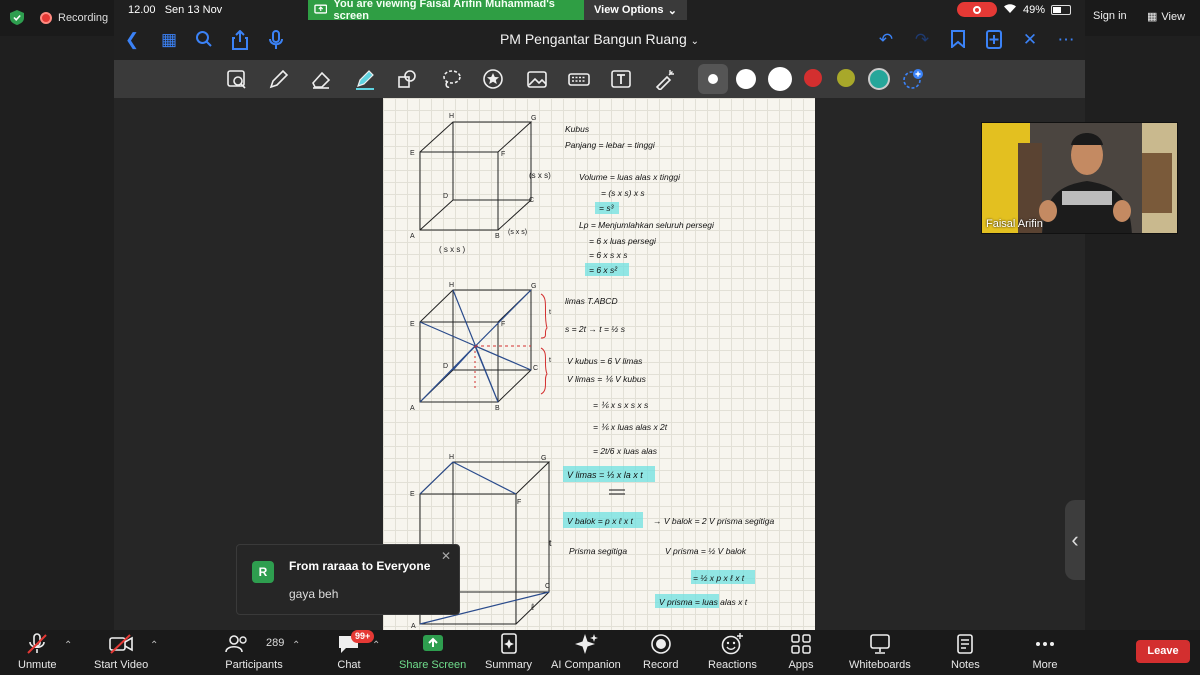 This screenshot has height=675, width=1200. Describe the element at coordinates (519, 502) in the screenshot. I see `svg-text: F` at that location.